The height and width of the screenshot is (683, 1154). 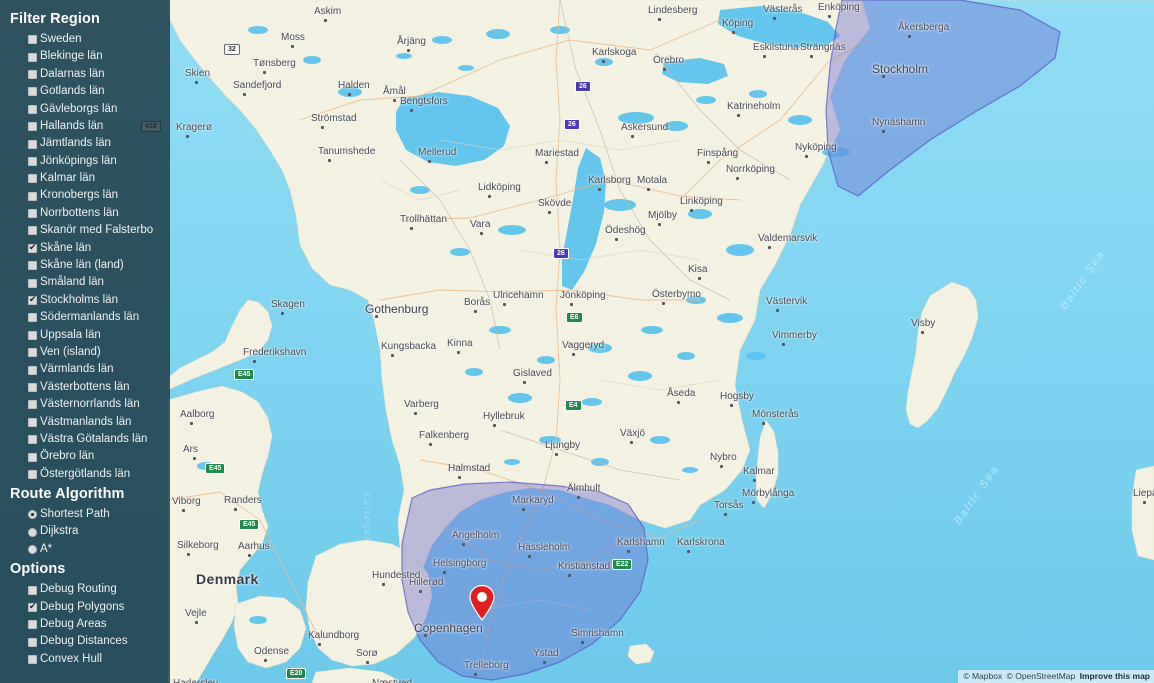 What do you see at coordinates (73, 624) in the screenshot?
I see `option-checkbox-label: Debug Areas` at bounding box center [73, 624].